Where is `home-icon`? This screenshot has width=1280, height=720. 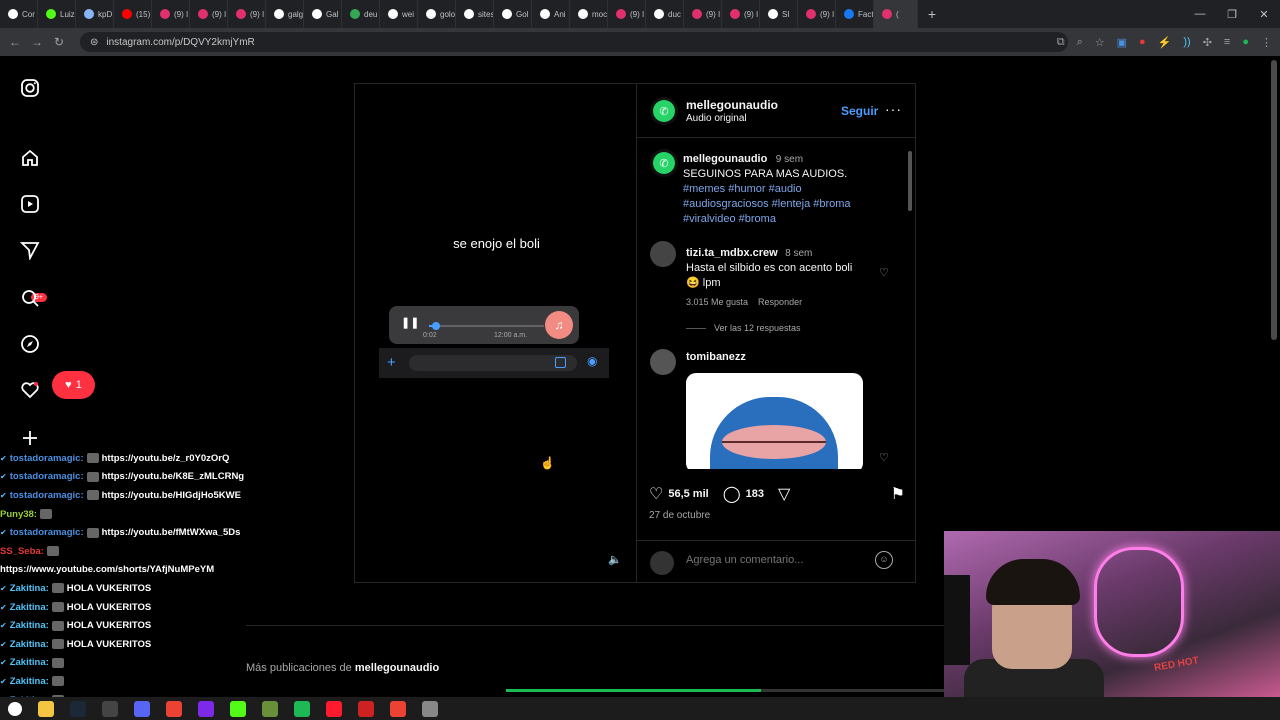
home-icon is located at coordinates (30, 158).